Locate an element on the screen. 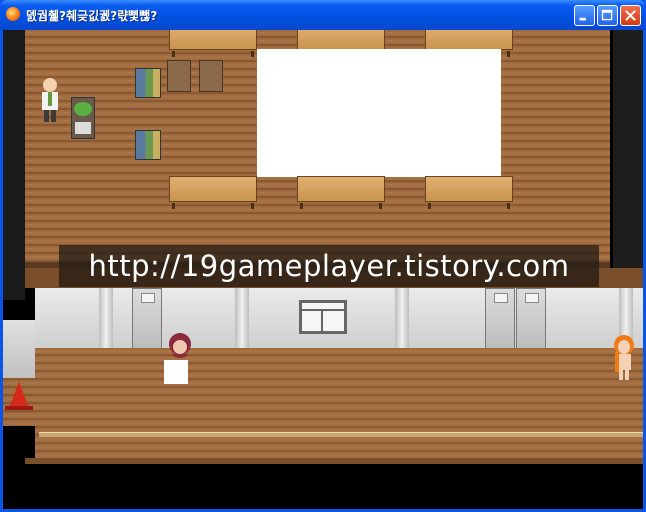 This screenshot has width=646, height=512. close-button is located at coordinates (630, 15).